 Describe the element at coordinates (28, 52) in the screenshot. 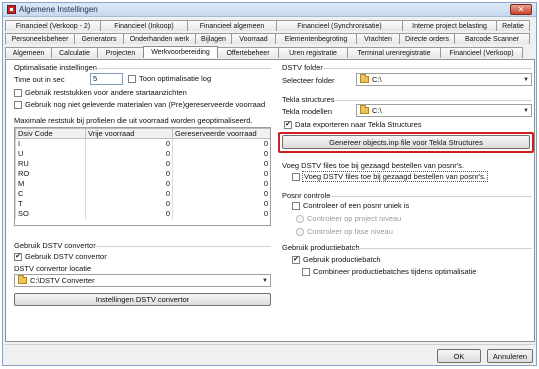

I see `tab-algemeen: Algemeen` at that location.